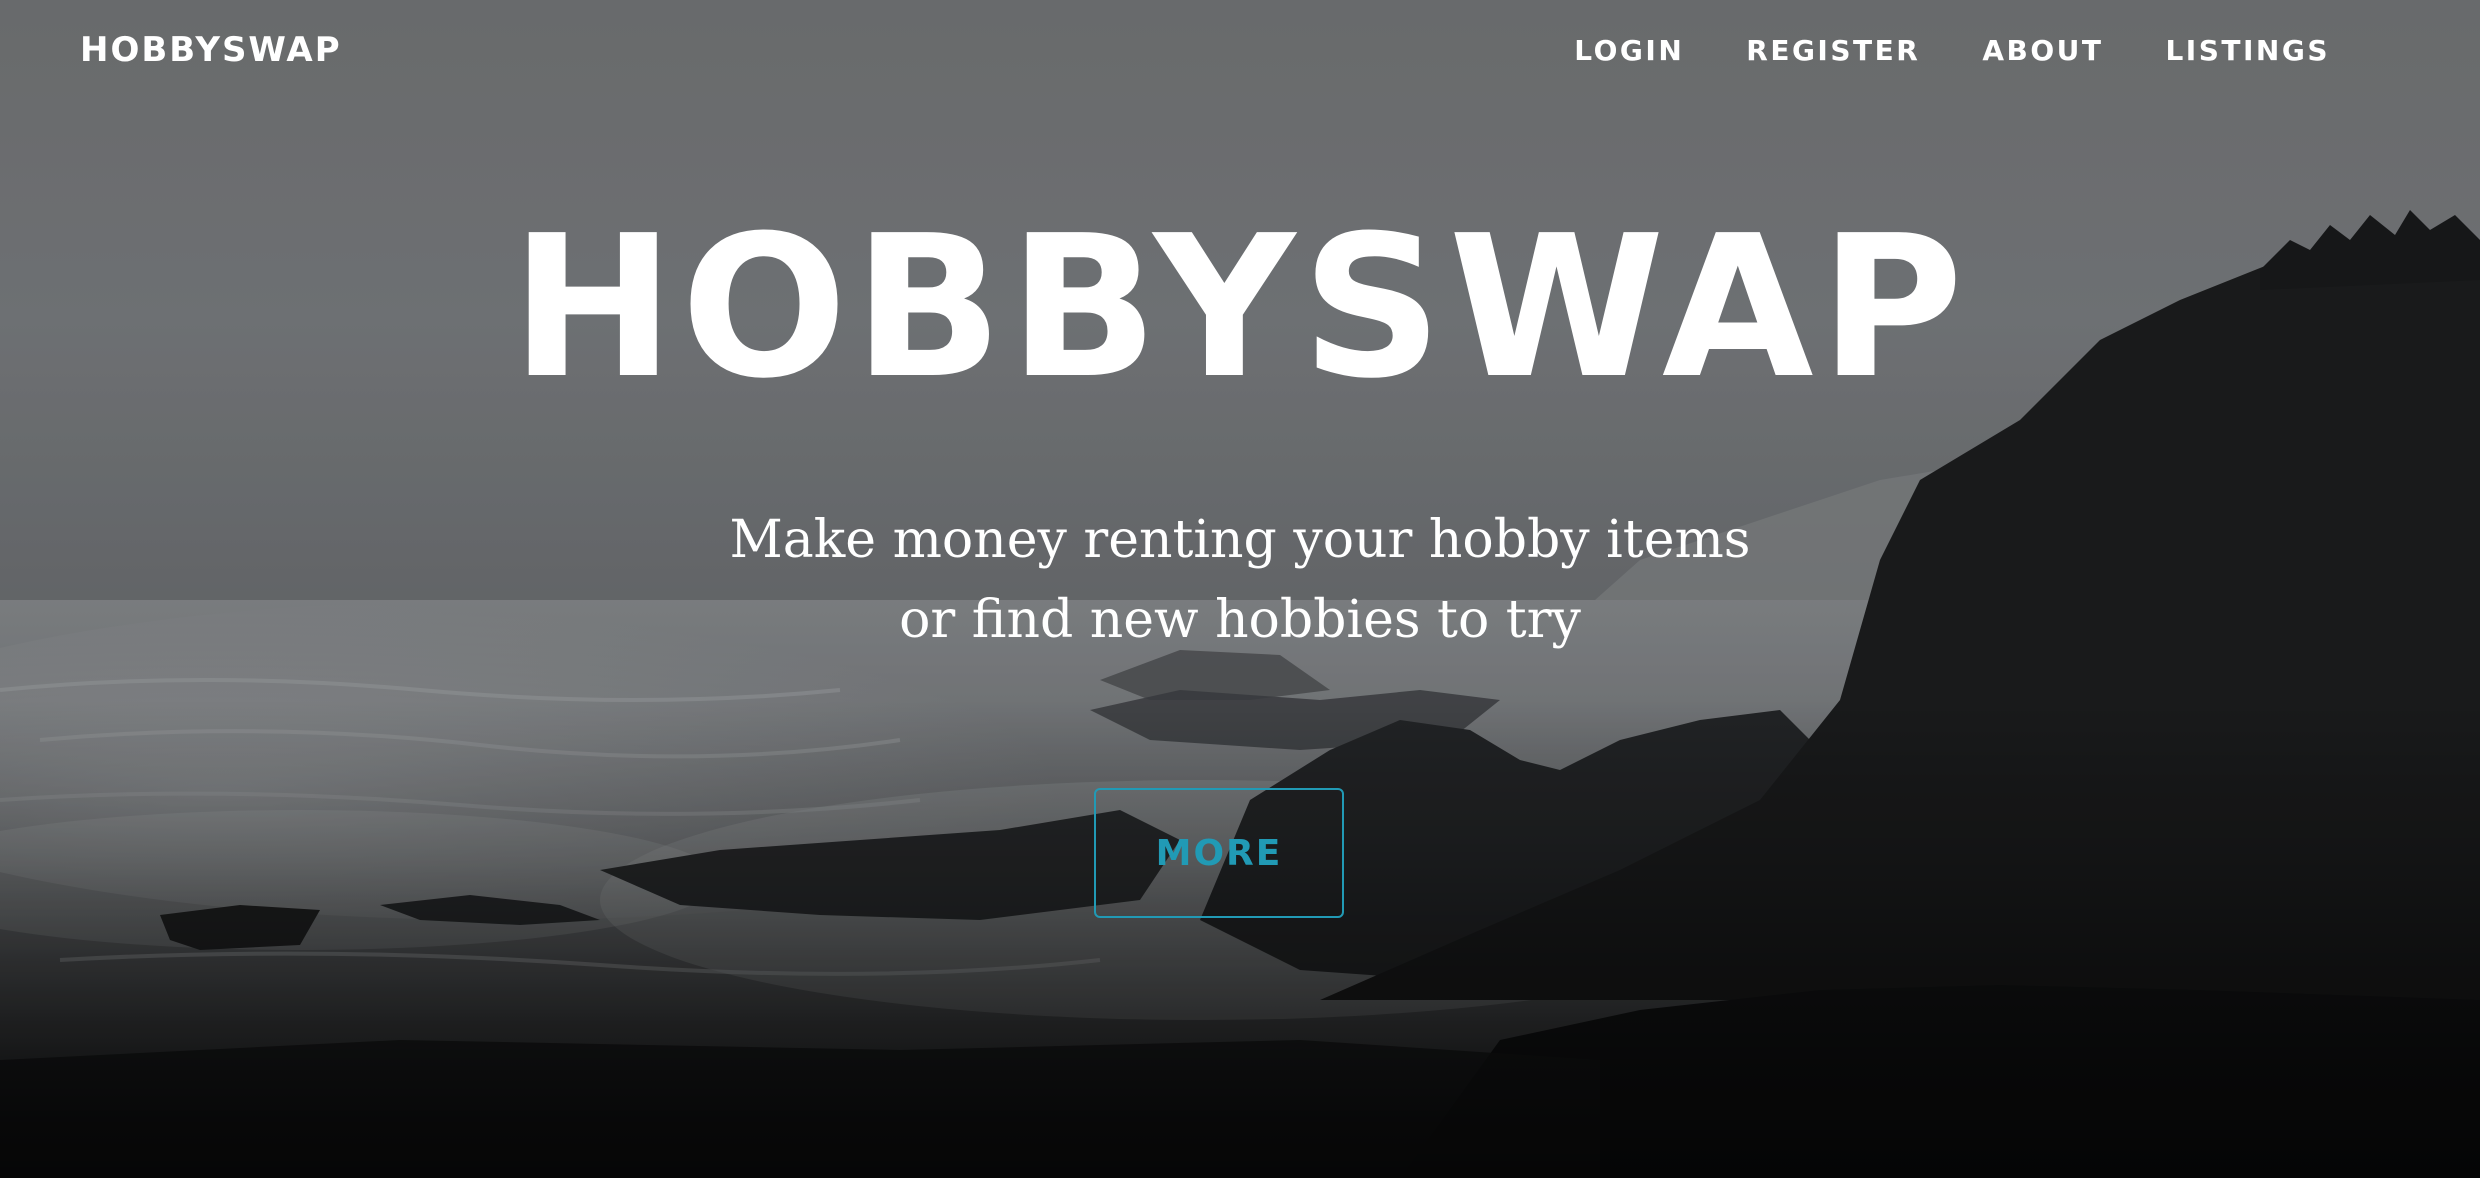  What do you see at coordinates (1240, 620) in the screenshot?
I see `hero-subtitle-line-2: or find new hobbies to try` at bounding box center [1240, 620].